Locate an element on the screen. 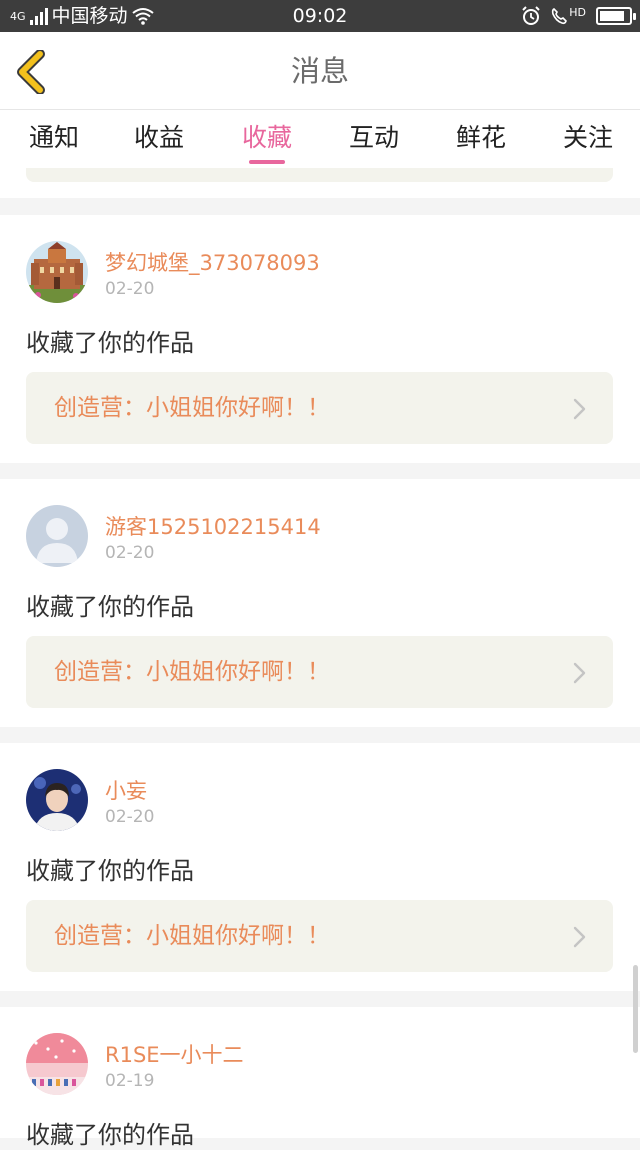 This screenshot has width=640, height=1150. hd-label: HD is located at coordinates (577, 12).